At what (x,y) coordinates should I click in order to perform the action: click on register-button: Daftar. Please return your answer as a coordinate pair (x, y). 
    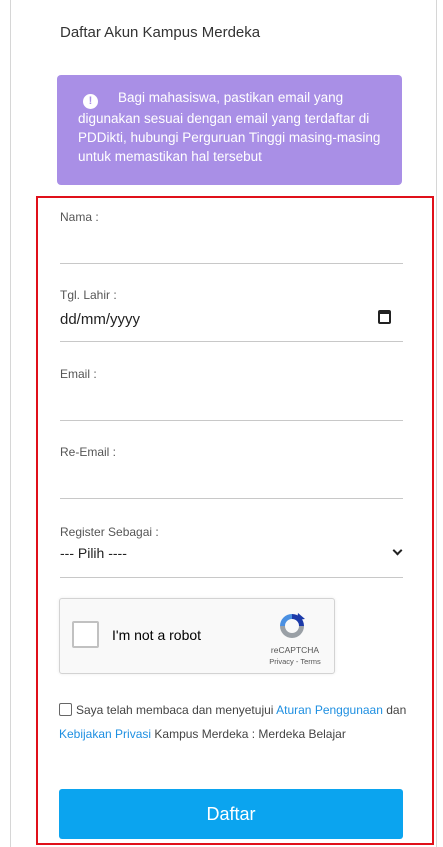
    Looking at the image, I should click on (231, 814).